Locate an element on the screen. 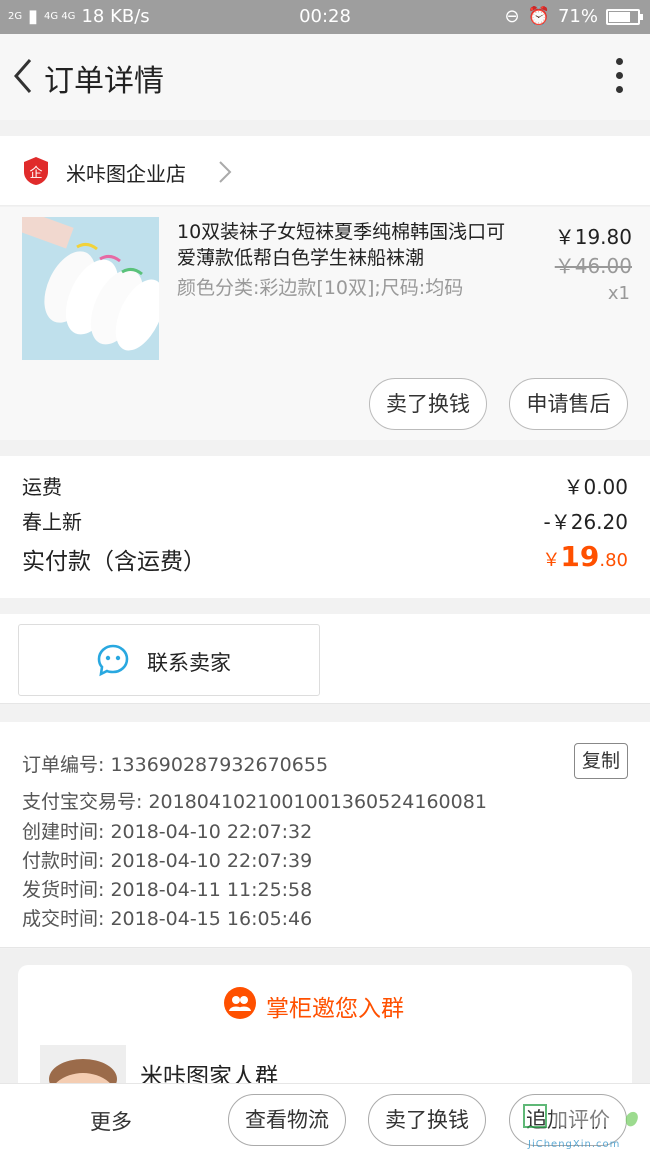 The height and width of the screenshot is (1155, 650). order-number: 订单编号: 133690287932670655 is located at coordinates (175, 765).